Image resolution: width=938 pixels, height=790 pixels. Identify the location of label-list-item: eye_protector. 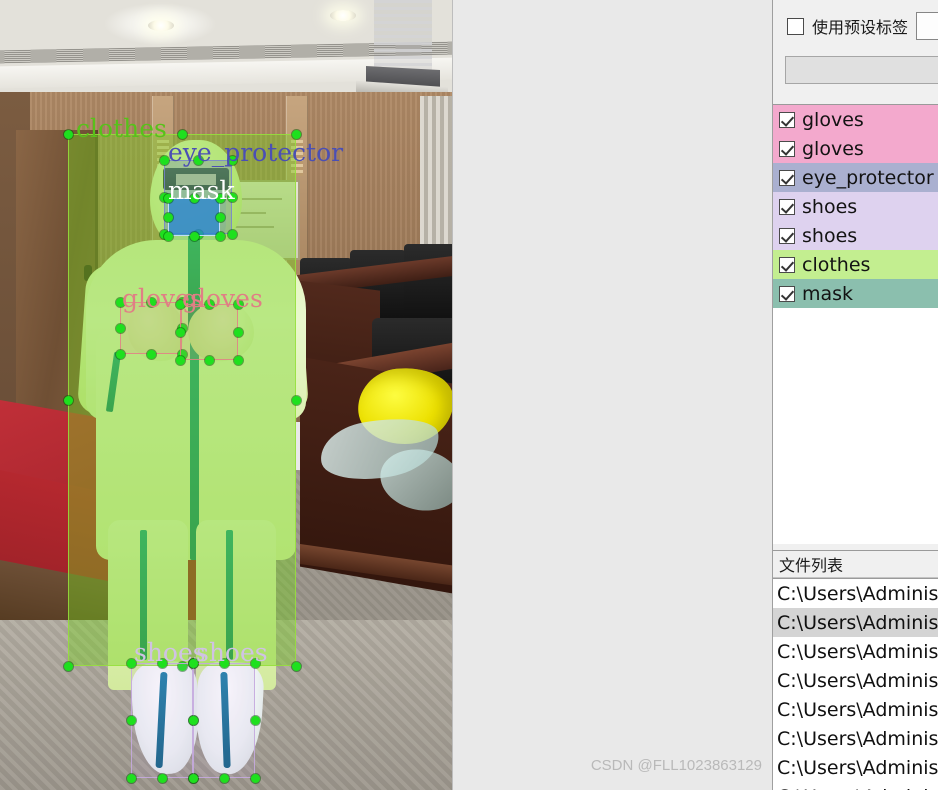
(855, 177).